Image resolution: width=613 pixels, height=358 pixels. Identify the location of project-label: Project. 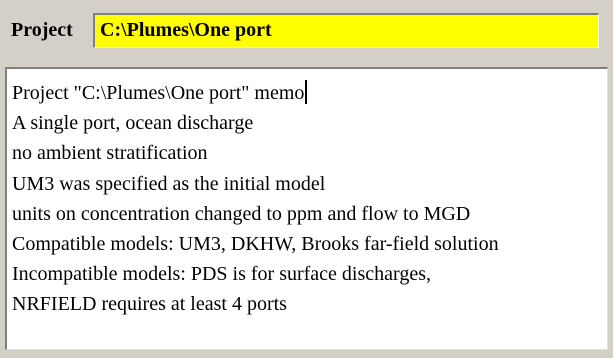
(42, 30).